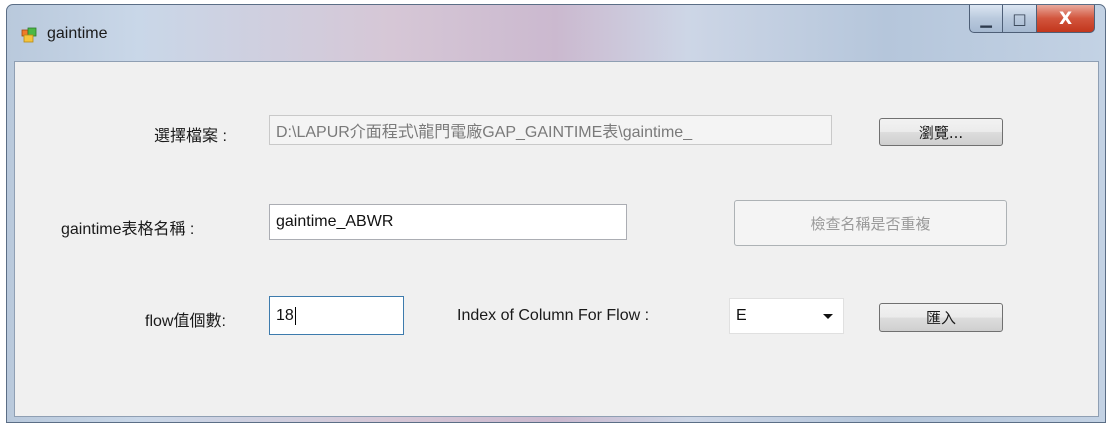 The width and height of the screenshot is (1112, 427). What do you see at coordinates (448, 222) in the screenshot?
I see `table-name-input: gaintime_ABWR` at bounding box center [448, 222].